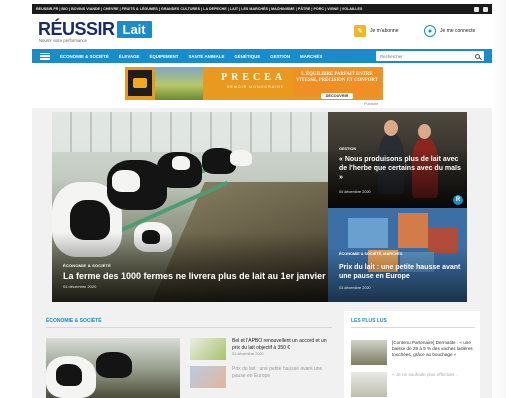 The height and width of the screenshot is (398, 506). What do you see at coordinates (337, 96) in the screenshot?
I see `ad-discover-button: DÉCOUVRIR` at bounding box center [337, 96].